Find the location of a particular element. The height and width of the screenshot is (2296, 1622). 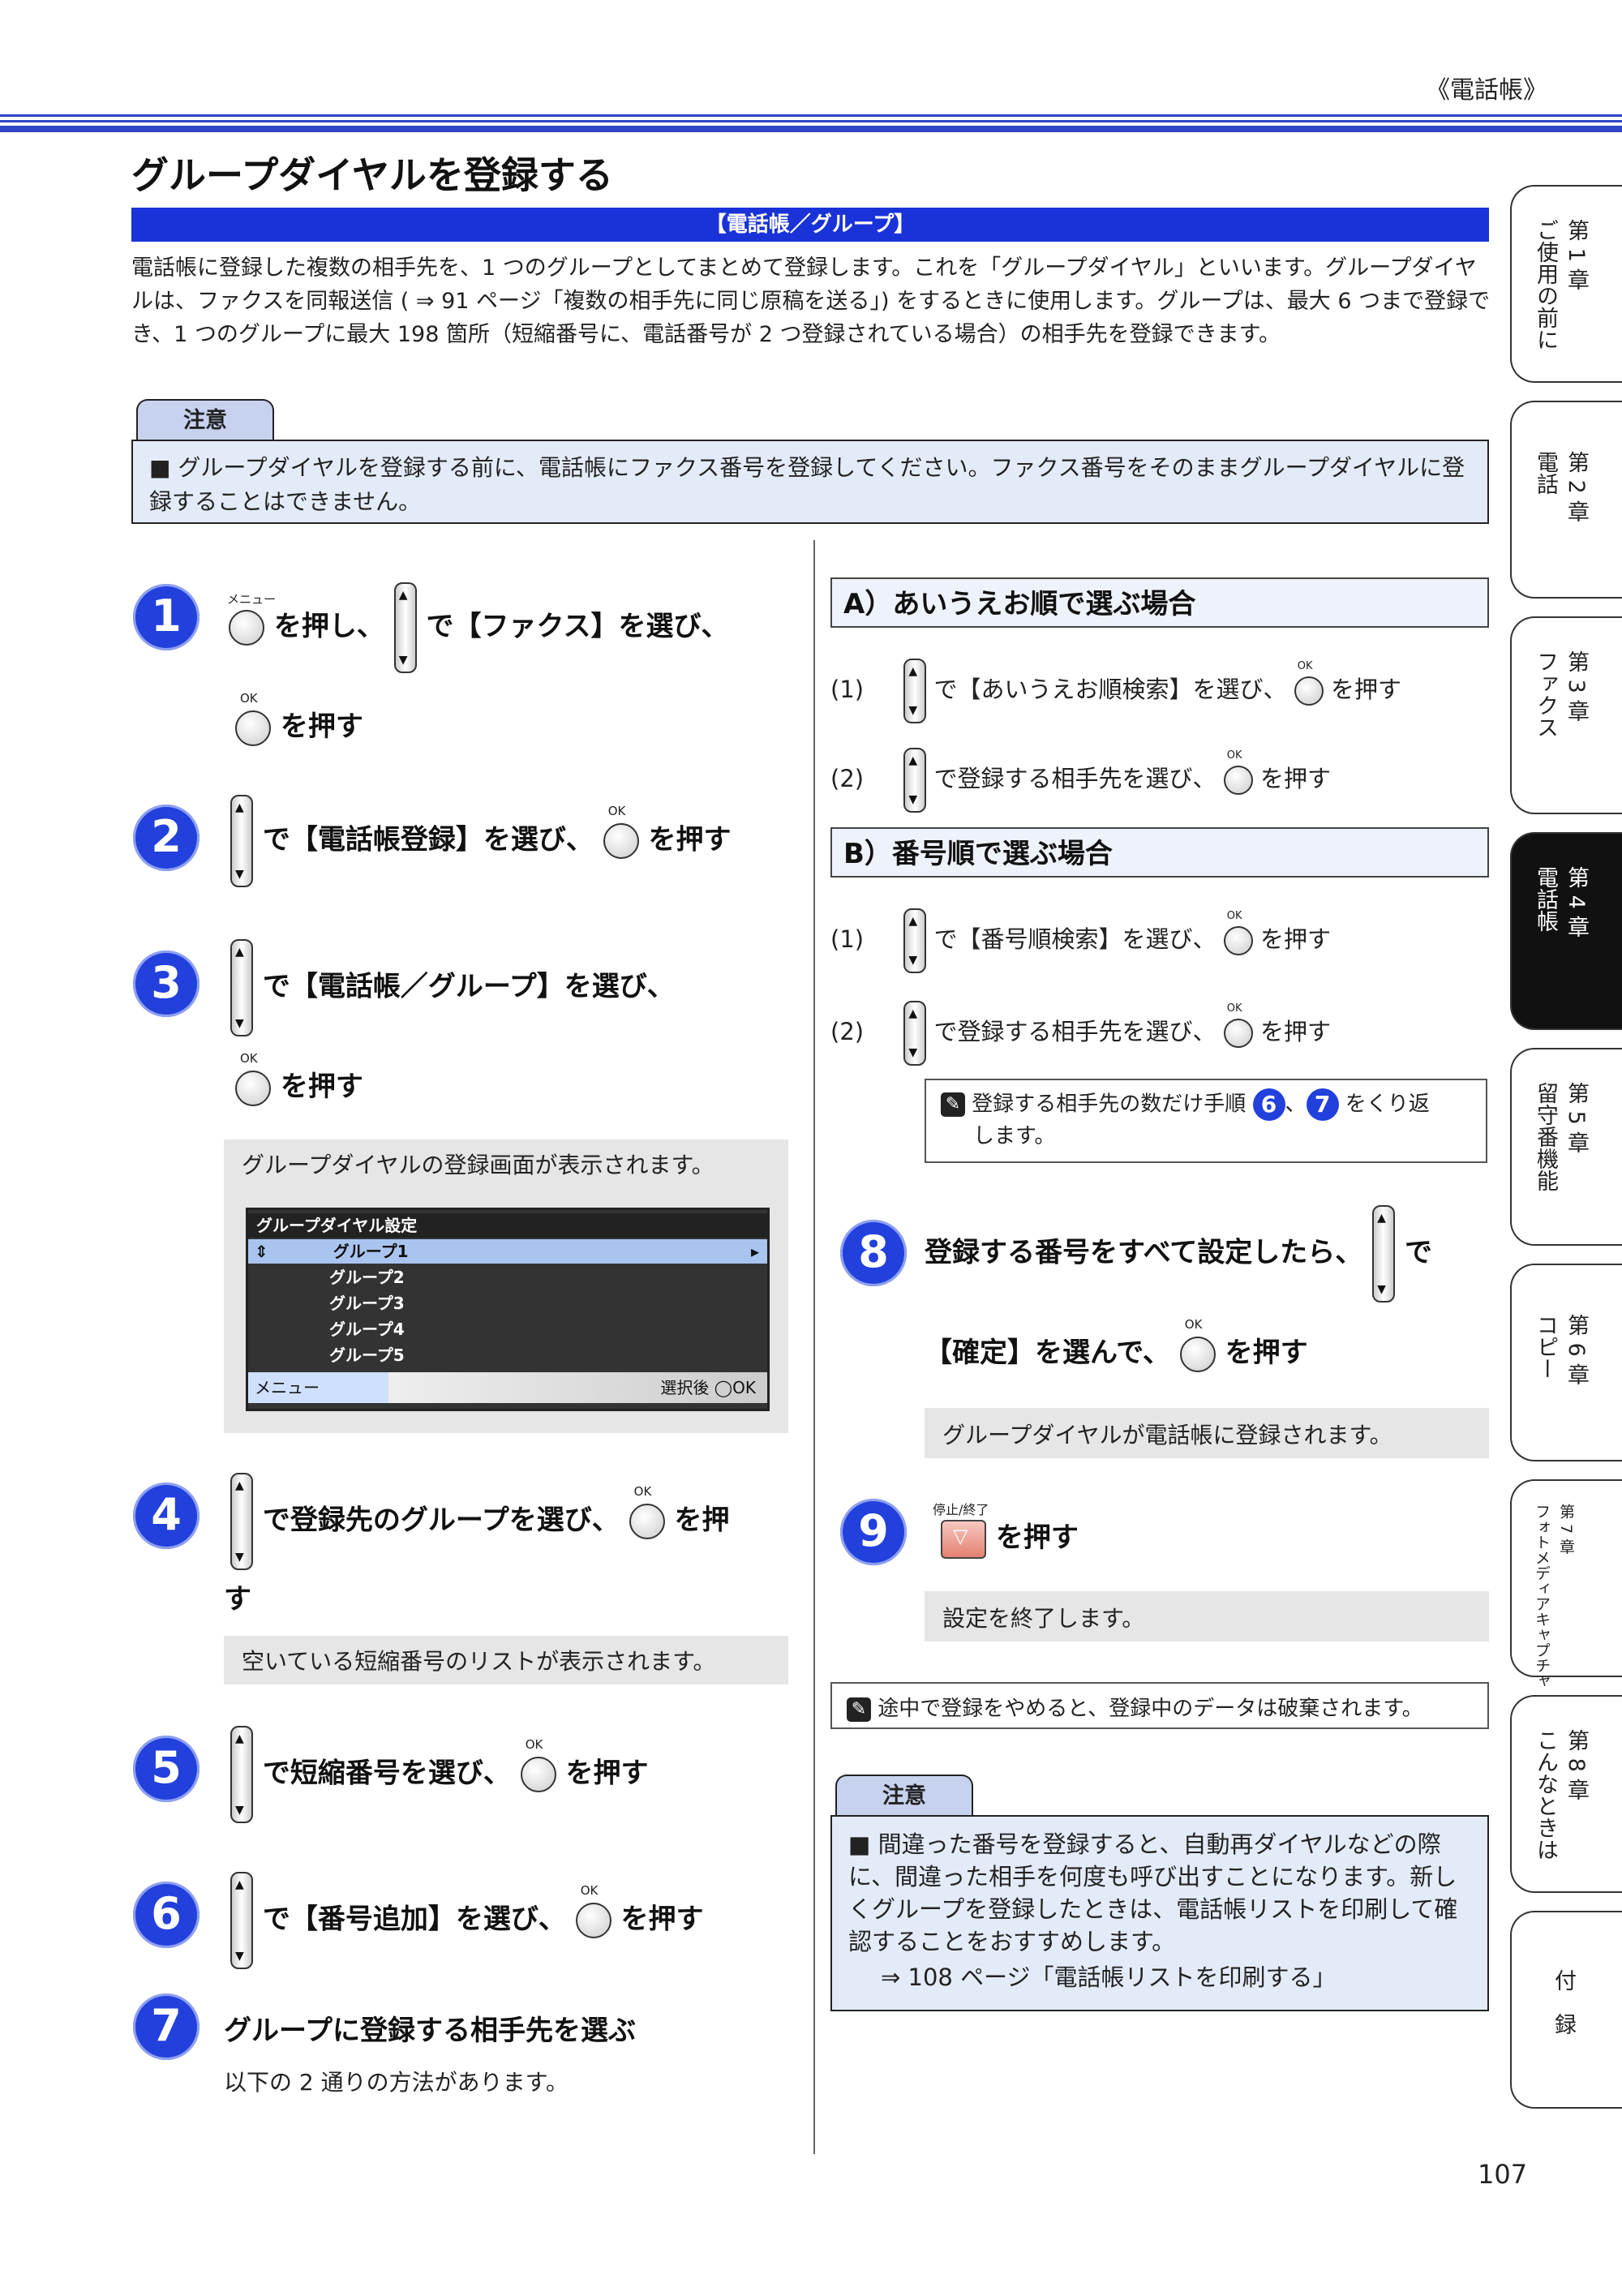

step-8-line1: 登録する番号をすべて設定したら、 で is located at coordinates (1179, 1253).